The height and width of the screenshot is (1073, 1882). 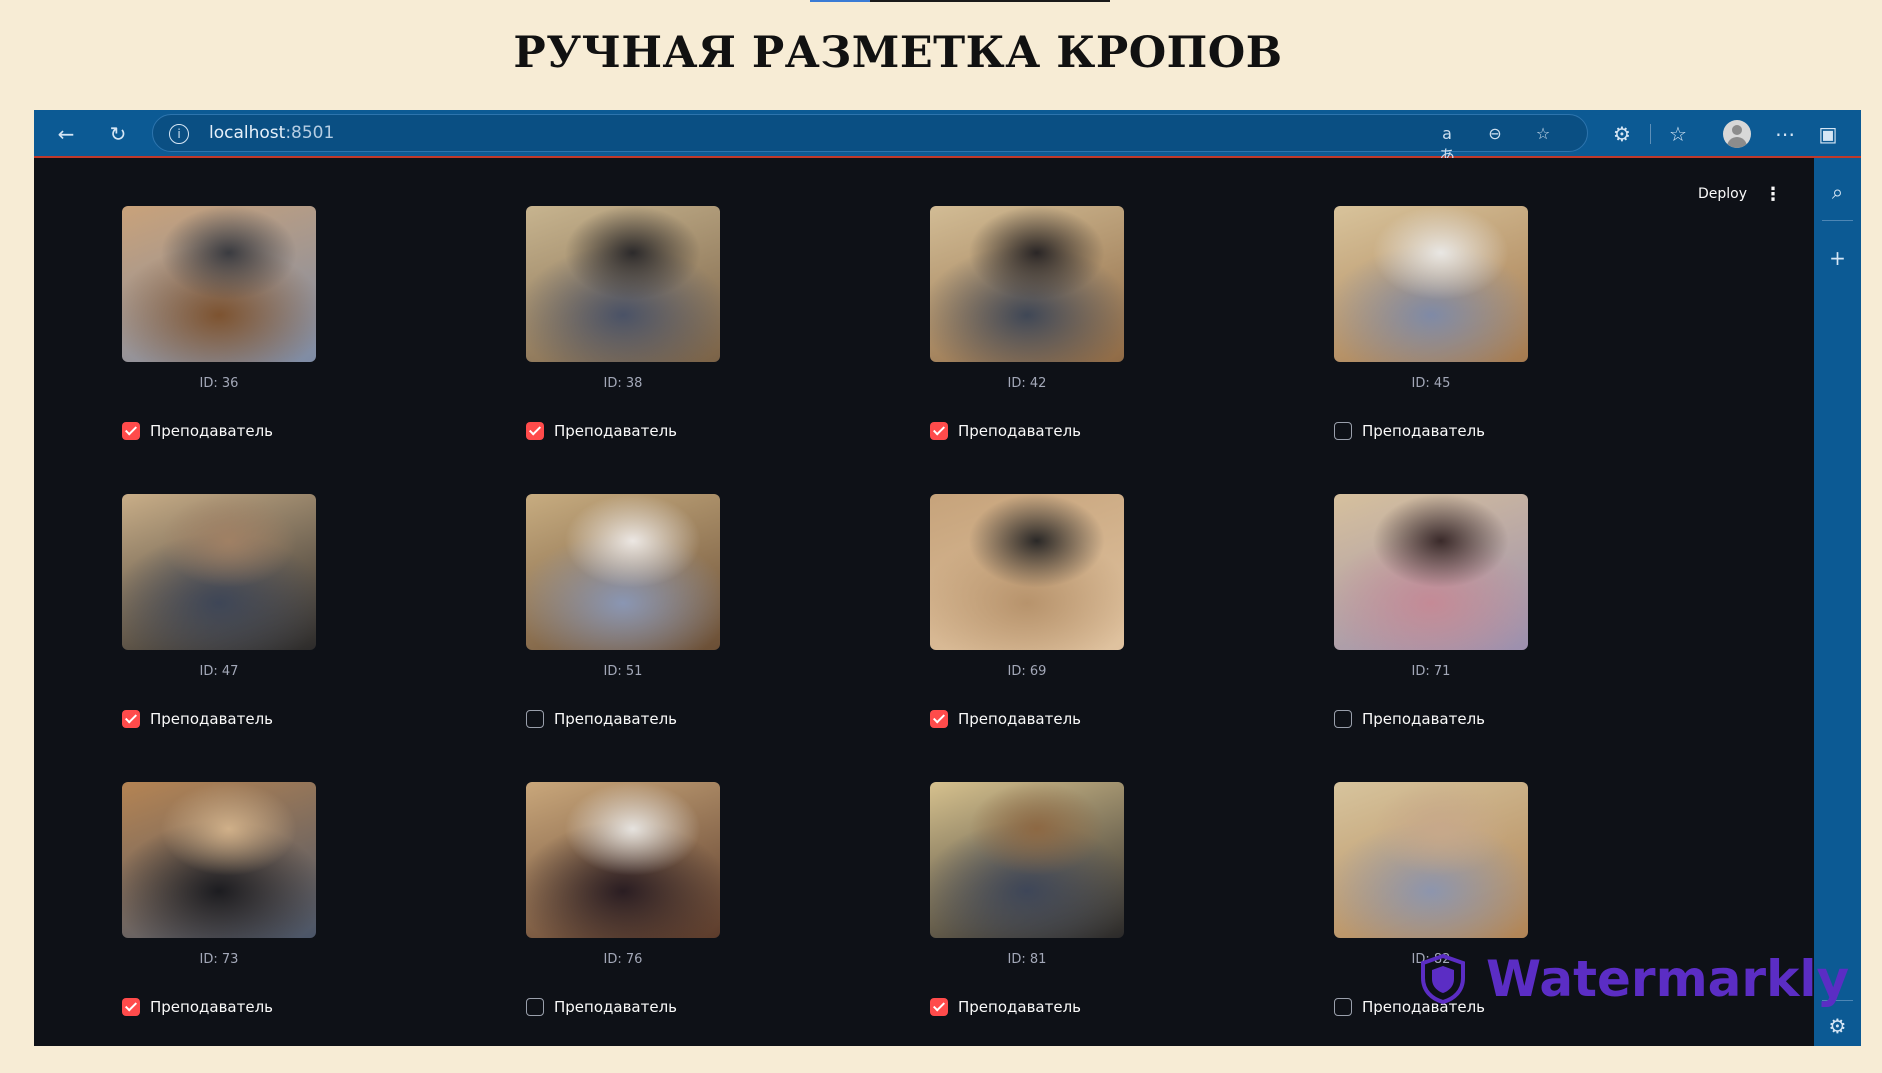 What do you see at coordinates (1027, 383) in the screenshot?
I see `crop-id-label: ID: 42` at bounding box center [1027, 383].